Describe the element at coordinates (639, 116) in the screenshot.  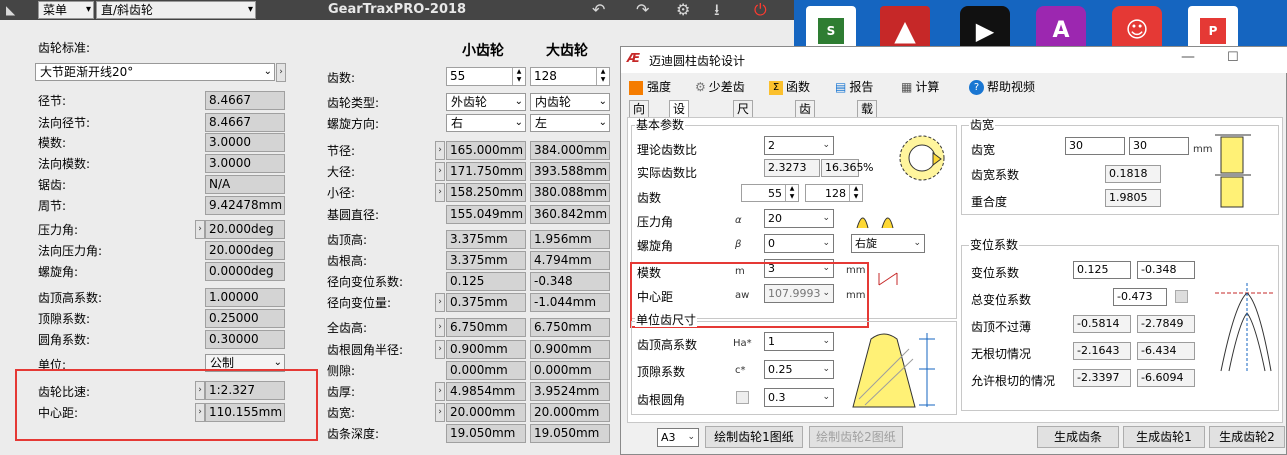
I see `tab-guide: 向导` at that location.